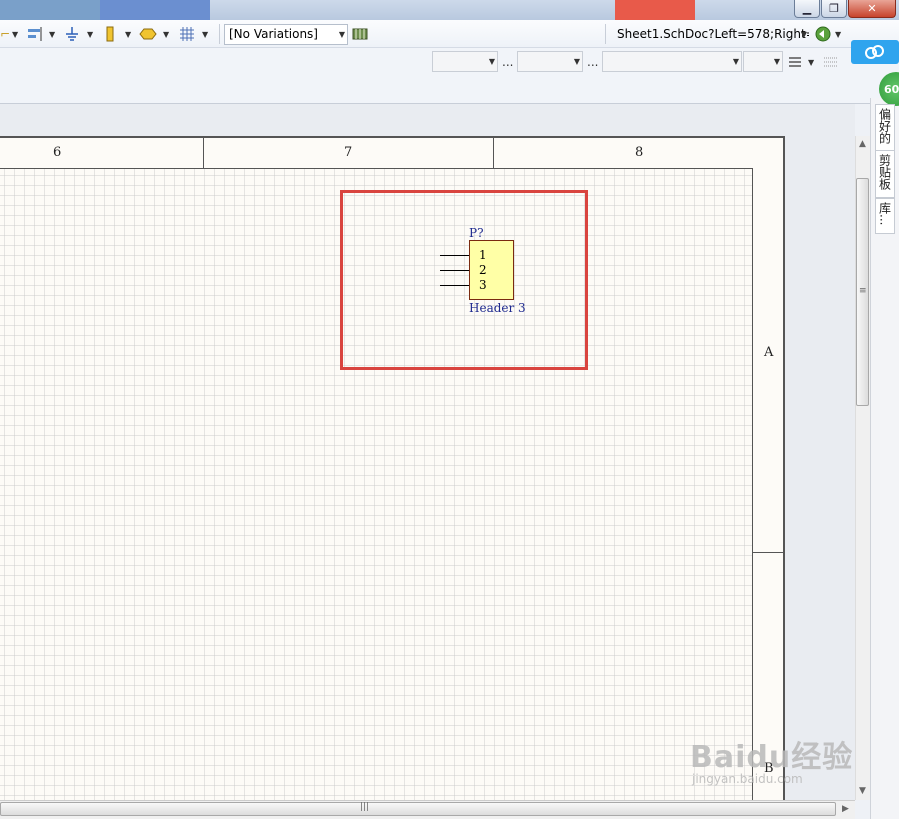  I want to click on component-body, so click(491, 270).